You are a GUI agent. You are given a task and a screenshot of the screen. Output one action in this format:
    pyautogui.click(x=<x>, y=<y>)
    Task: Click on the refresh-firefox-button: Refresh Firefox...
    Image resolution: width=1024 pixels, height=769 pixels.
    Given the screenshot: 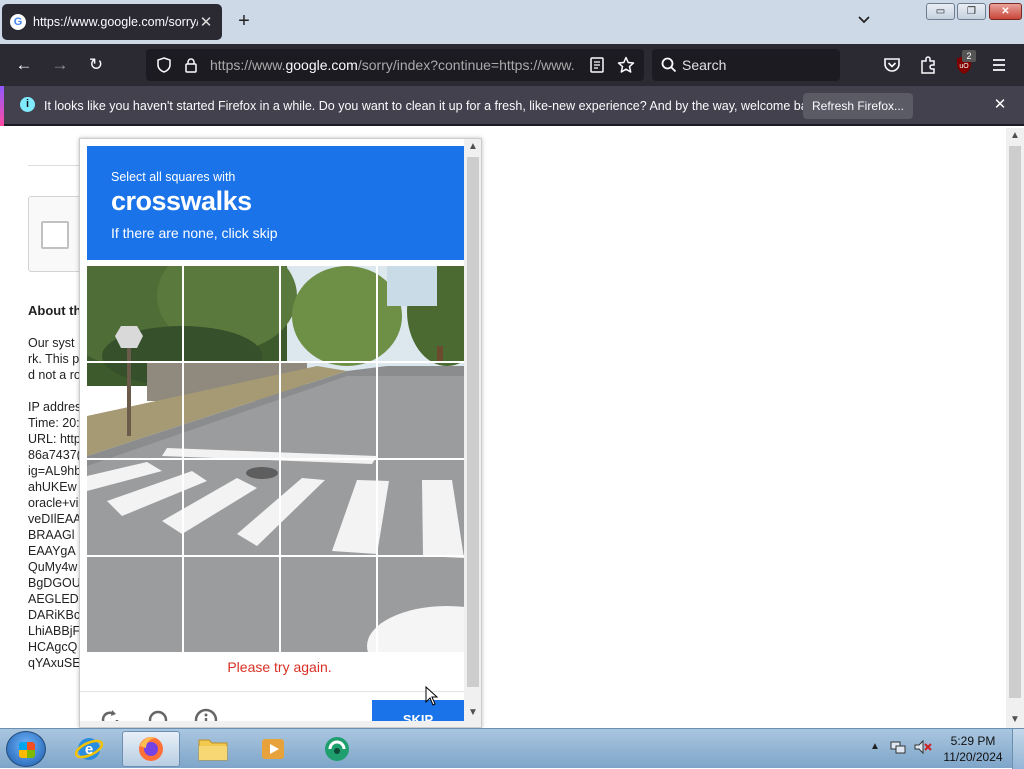 What is the action you would take?
    pyautogui.click(x=858, y=106)
    